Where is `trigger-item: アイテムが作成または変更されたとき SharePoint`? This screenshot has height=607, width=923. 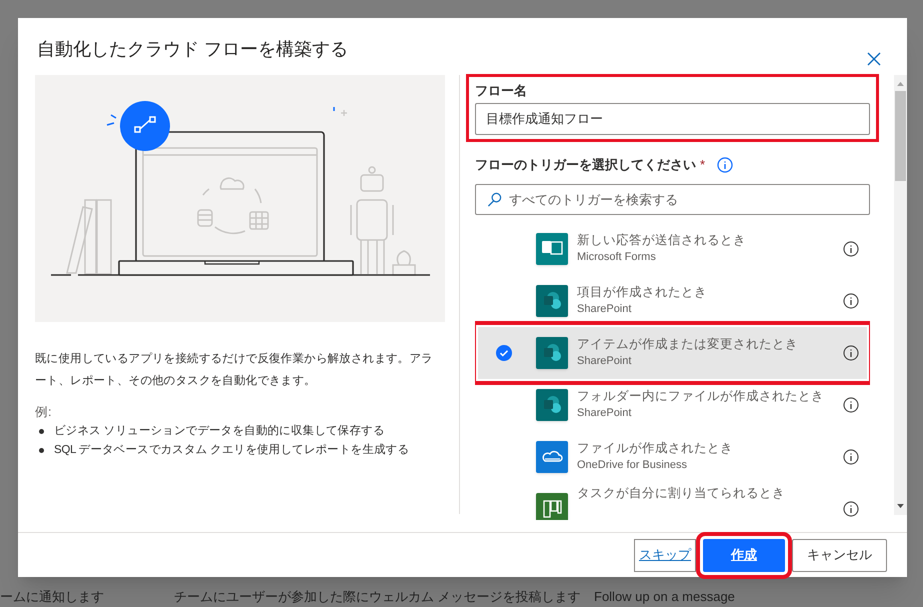
trigger-item: アイテムが作成または変更されたとき SharePoint is located at coordinates (672, 353).